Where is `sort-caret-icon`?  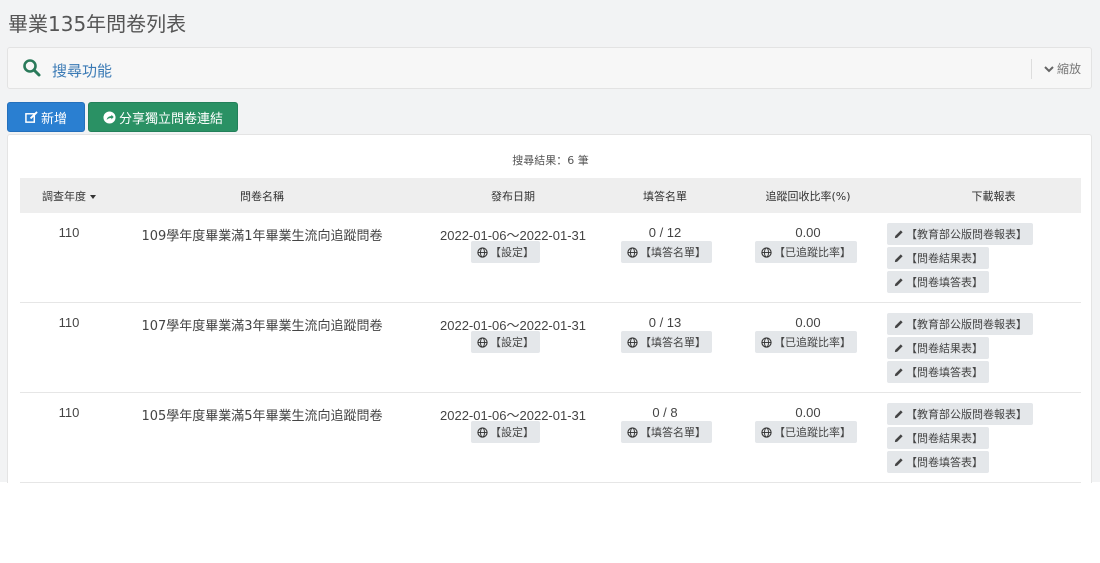 sort-caret-icon is located at coordinates (93, 197).